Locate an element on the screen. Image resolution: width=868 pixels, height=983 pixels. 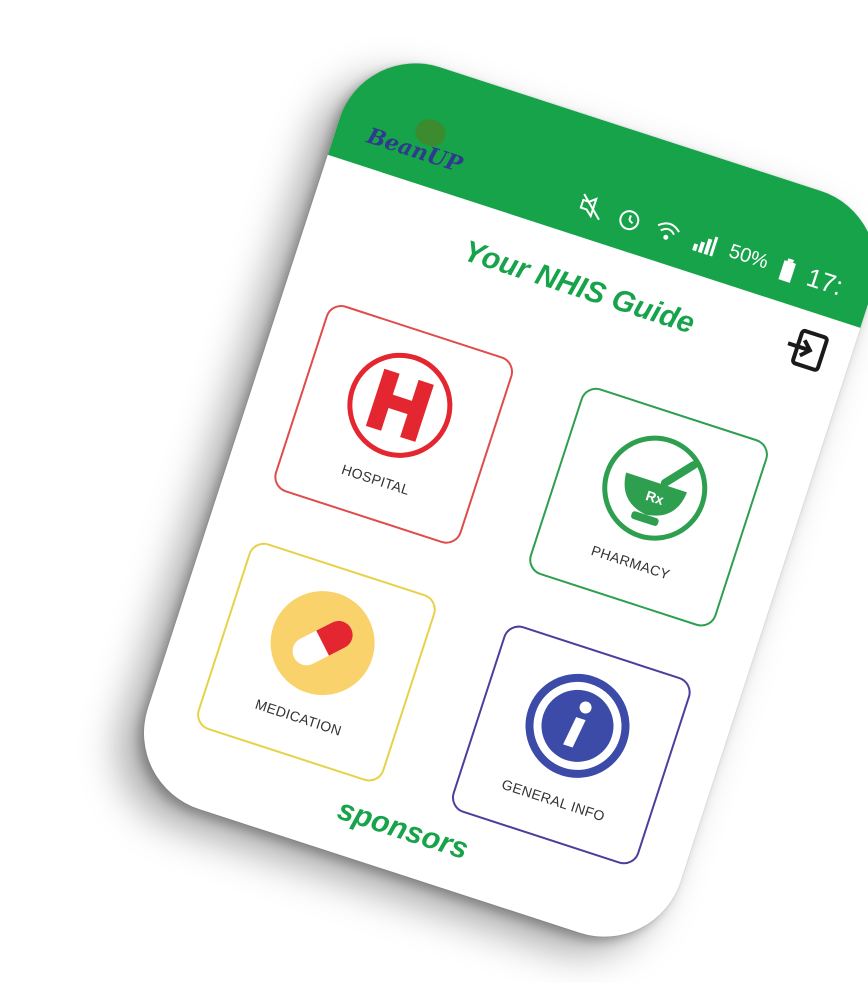
pharmacy-tile: Rx PHARMACY is located at coordinates (649, 507).